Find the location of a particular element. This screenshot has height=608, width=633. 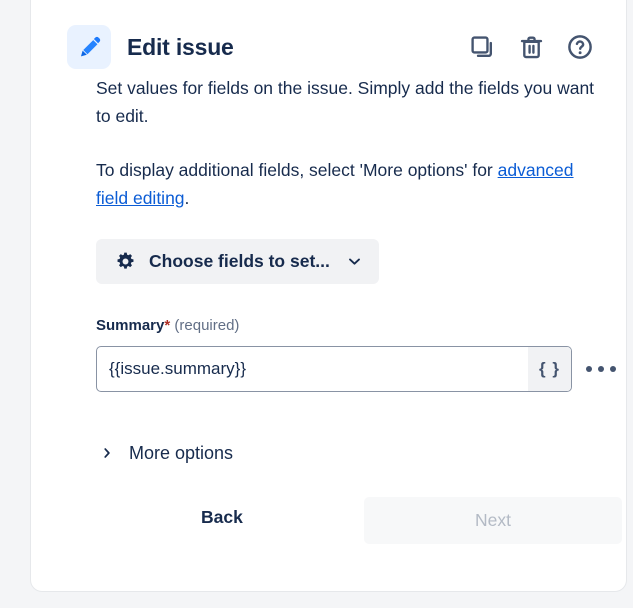

card-header: Edit issue is located at coordinates (331, 47).